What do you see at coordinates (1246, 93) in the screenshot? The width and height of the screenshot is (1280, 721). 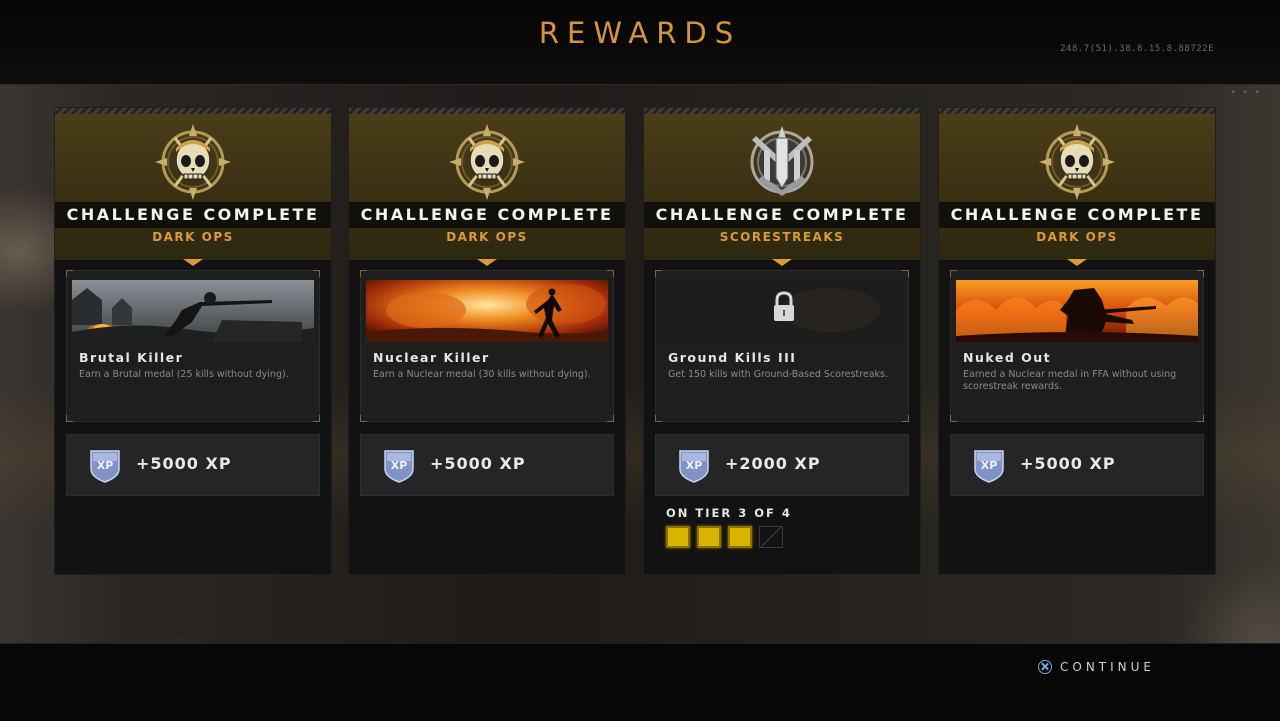 I see `more-dots-icon: • • •` at bounding box center [1246, 93].